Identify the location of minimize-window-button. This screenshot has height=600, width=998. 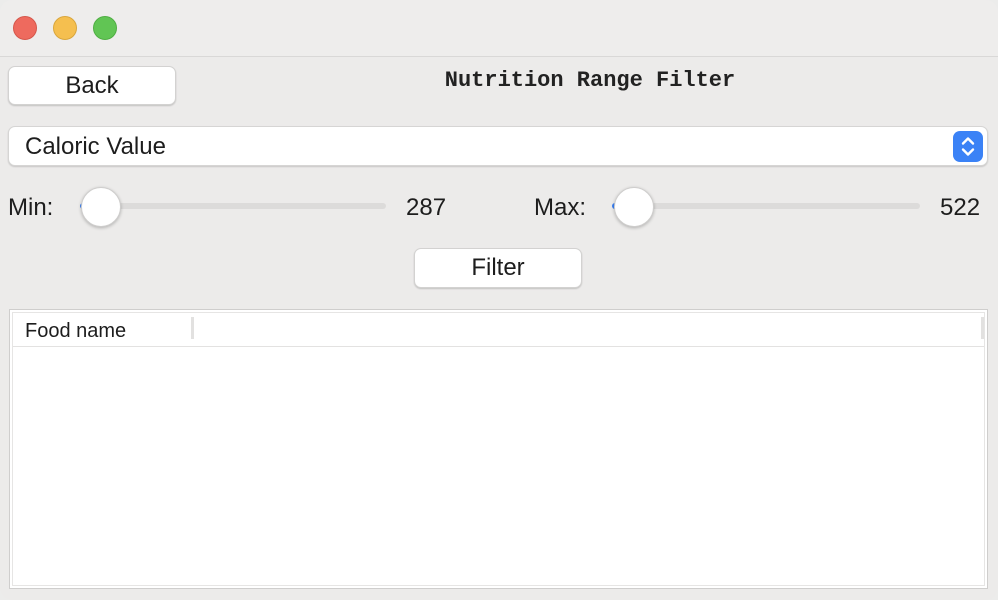
(65, 28).